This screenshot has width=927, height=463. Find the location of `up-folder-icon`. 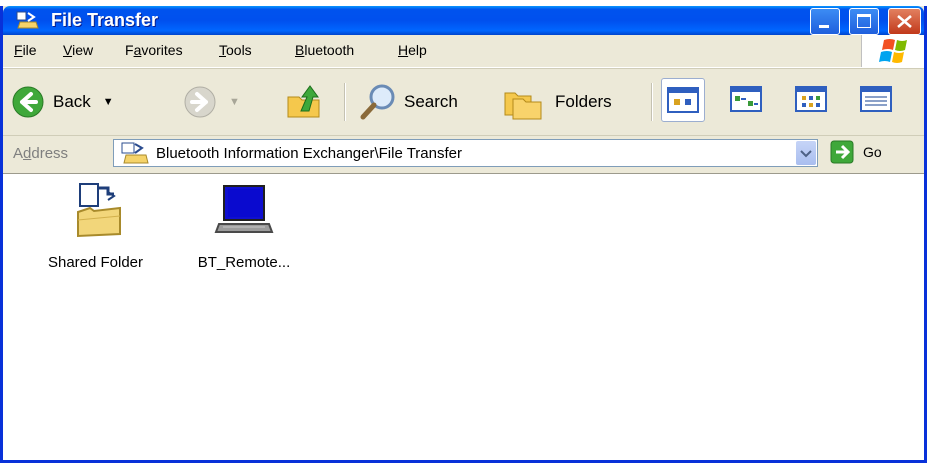

up-folder-icon is located at coordinates (303, 101).